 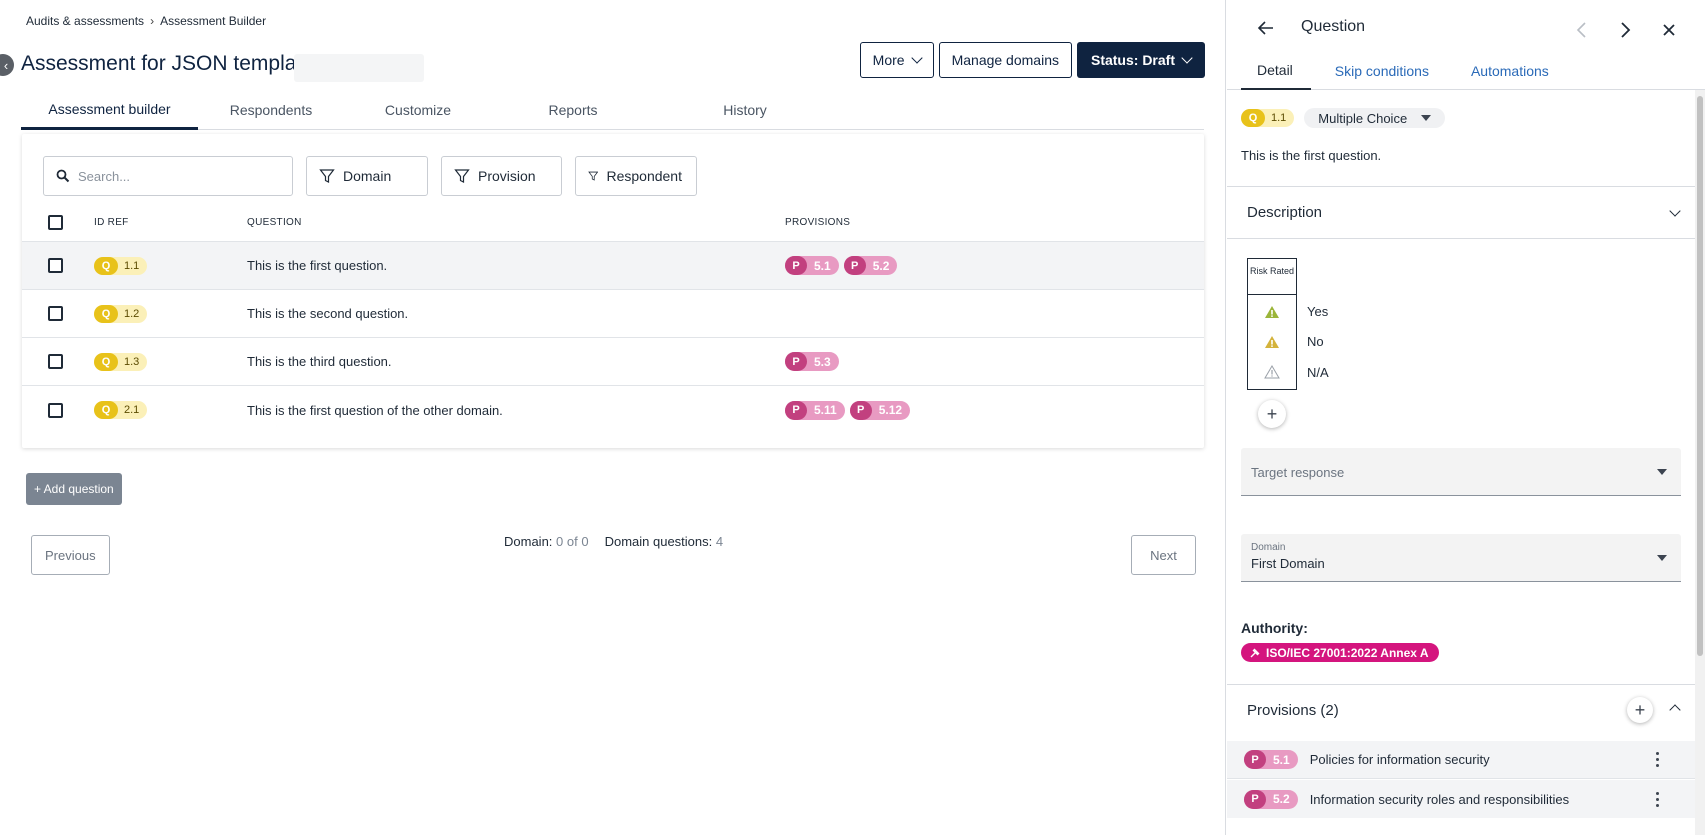 I want to click on chevron-up-icon, so click(x=1675, y=710).